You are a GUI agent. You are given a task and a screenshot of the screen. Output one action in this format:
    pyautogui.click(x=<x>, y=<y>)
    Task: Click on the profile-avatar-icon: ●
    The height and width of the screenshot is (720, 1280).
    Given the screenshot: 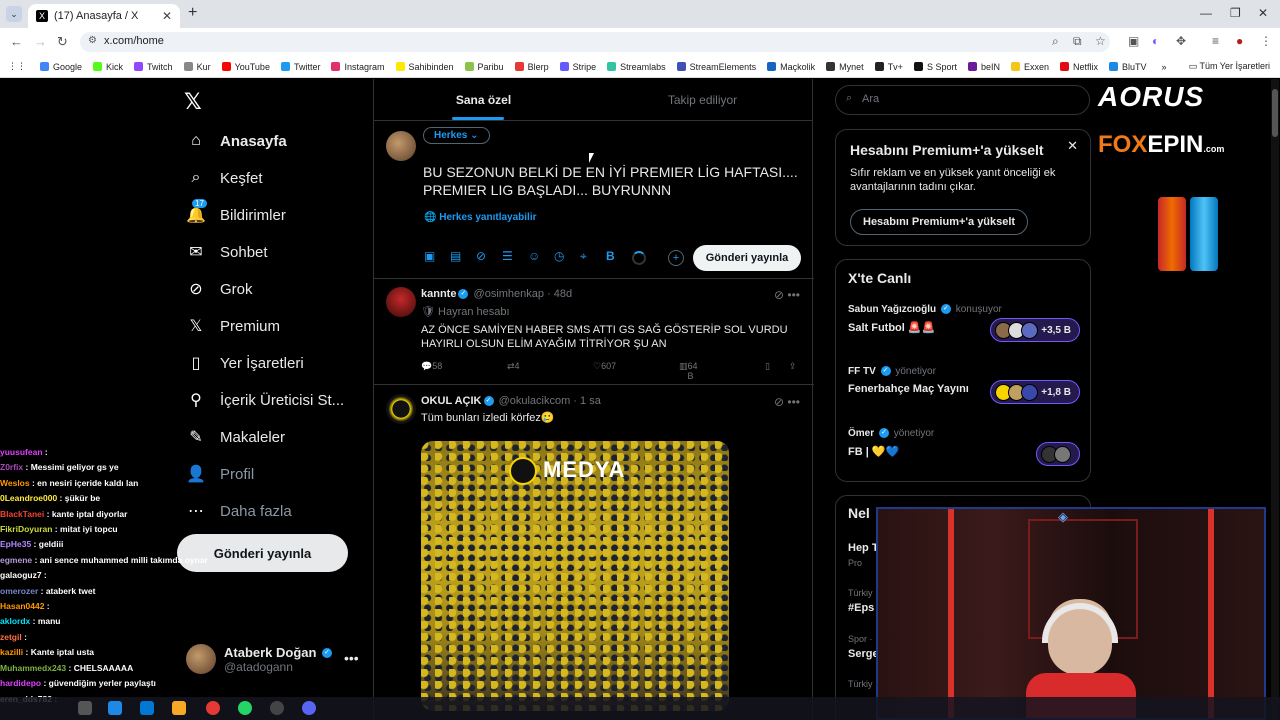 What is the action you would take?
    pyautogui.click(x=1239, y=41)
    